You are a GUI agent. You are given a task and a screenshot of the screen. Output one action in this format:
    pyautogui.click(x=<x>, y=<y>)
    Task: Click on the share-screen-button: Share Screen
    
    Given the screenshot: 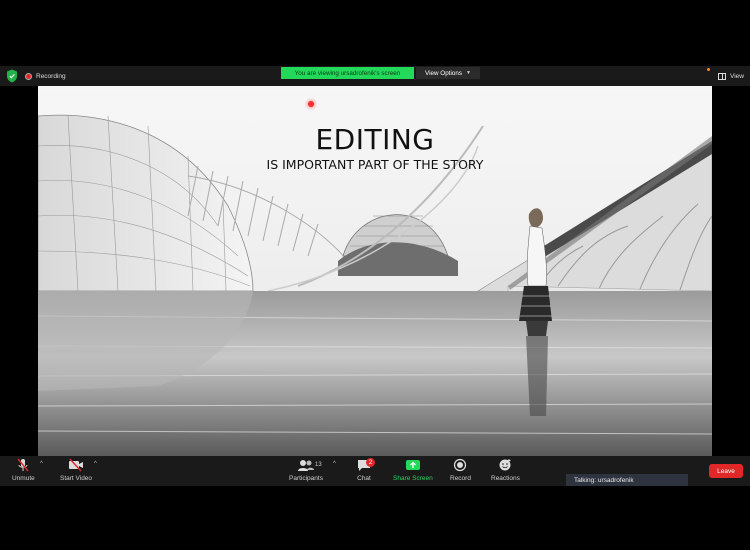 What is the action you would take?
    pyautogui.click(x=413, y=470)
    